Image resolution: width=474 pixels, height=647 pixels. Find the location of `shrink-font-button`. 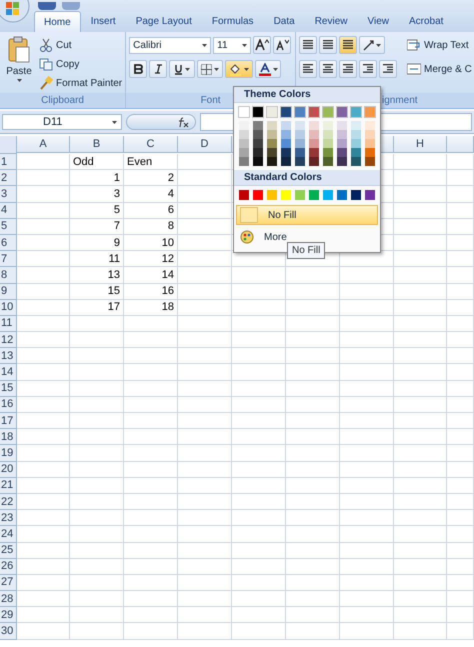

shrink-font-button is located at coordinates (282, 45).